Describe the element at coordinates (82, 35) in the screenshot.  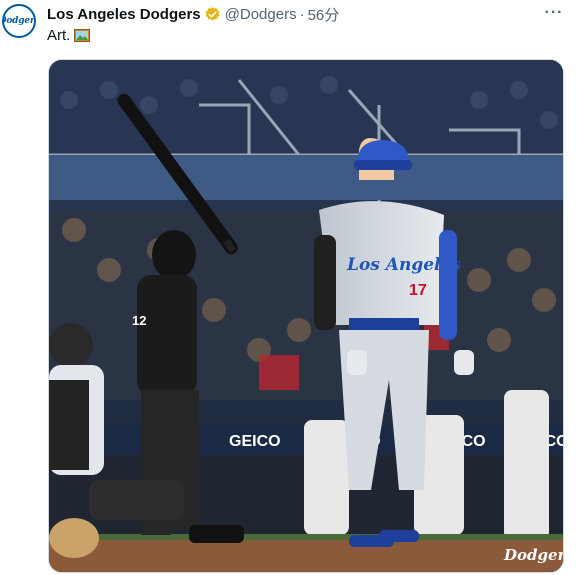
I see `framed-picture-icon` at that location.